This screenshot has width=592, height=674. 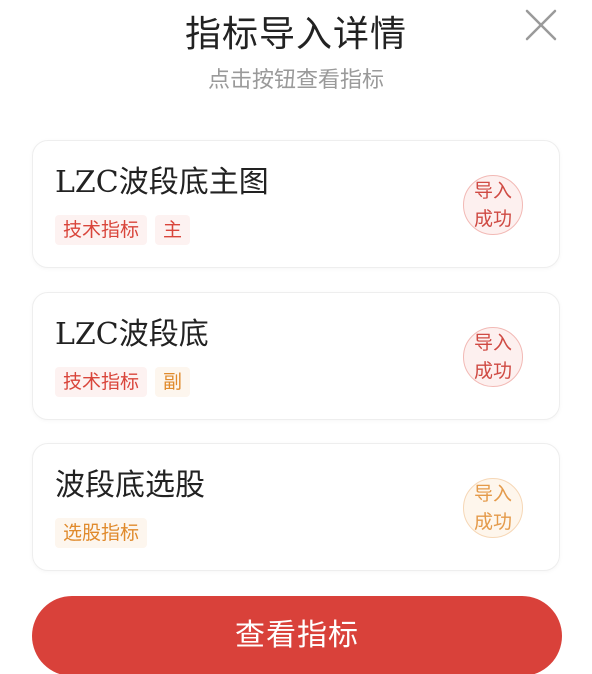 What do you see at coordinates (173, 230) in the screenshot?
I see `tag-chart-position: 主` at bounding box center [173, 230].